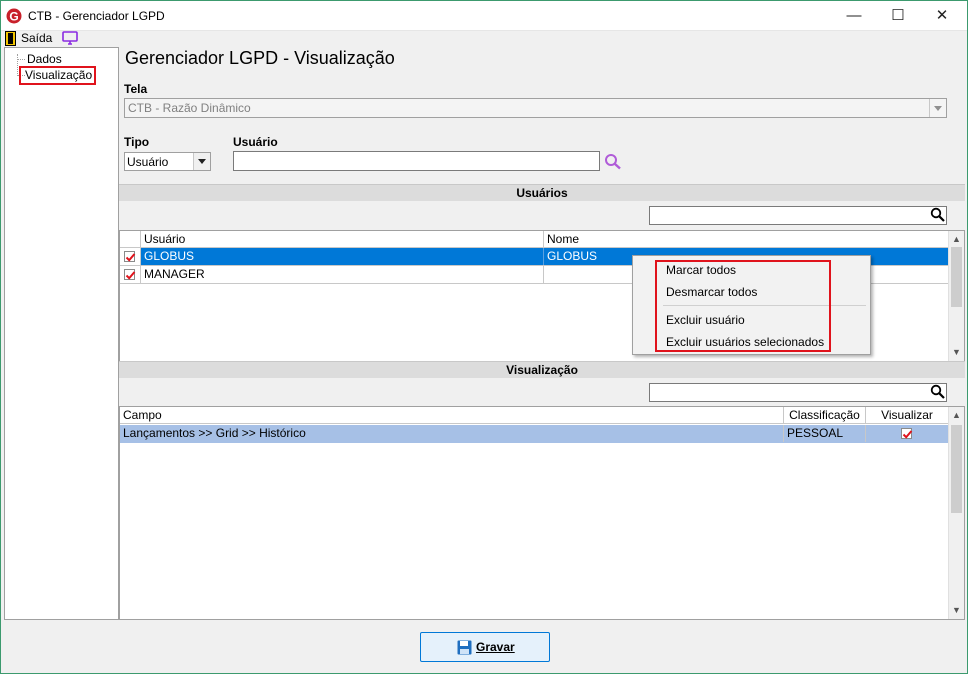 This screenshot has width=968, height=674. Describe the element at coordinates (898, 16) in the screenshot. I see `maximize-button: ☐` at that location.